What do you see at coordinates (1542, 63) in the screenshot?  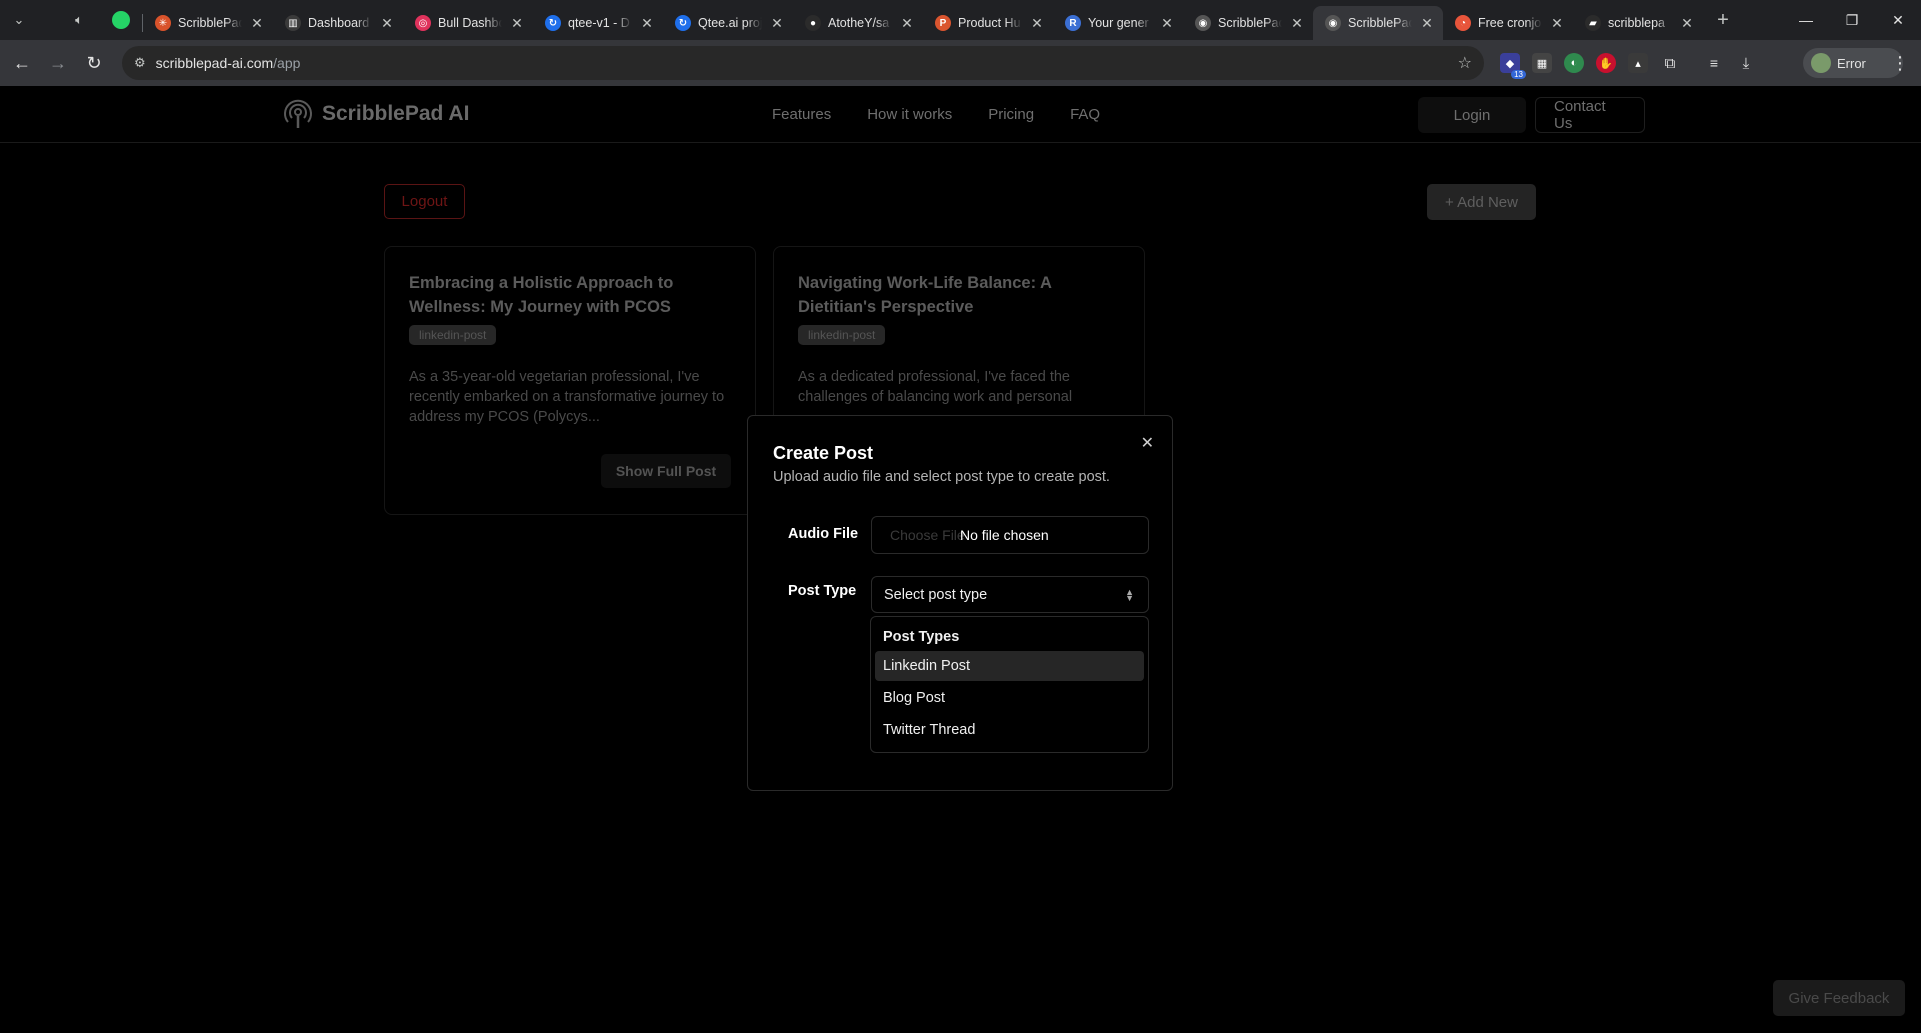 I see `extension-icon: ▦` at bounding box center [1542, 63].